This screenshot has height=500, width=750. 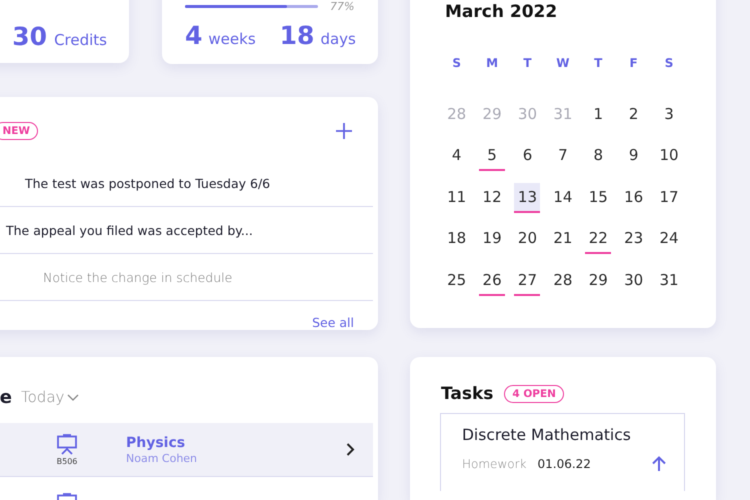 What do you see at coordinates (527, 197) in the screenshot?
I see `calendar-day: 13` at bounding box center [527, 197].